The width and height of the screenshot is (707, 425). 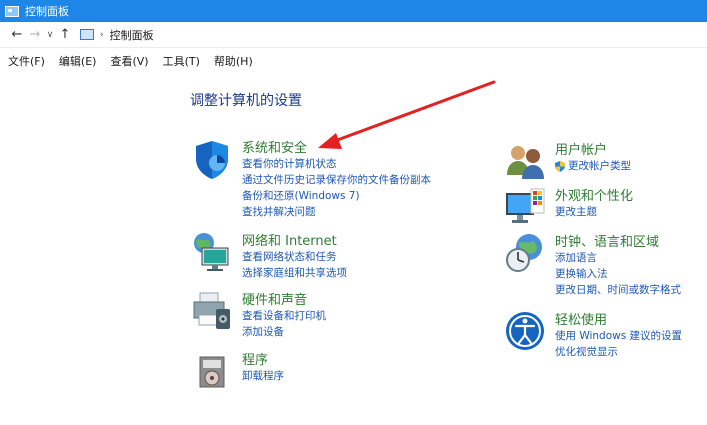 I want to click on category-links: 更改主题, so click(x=576, y=212).